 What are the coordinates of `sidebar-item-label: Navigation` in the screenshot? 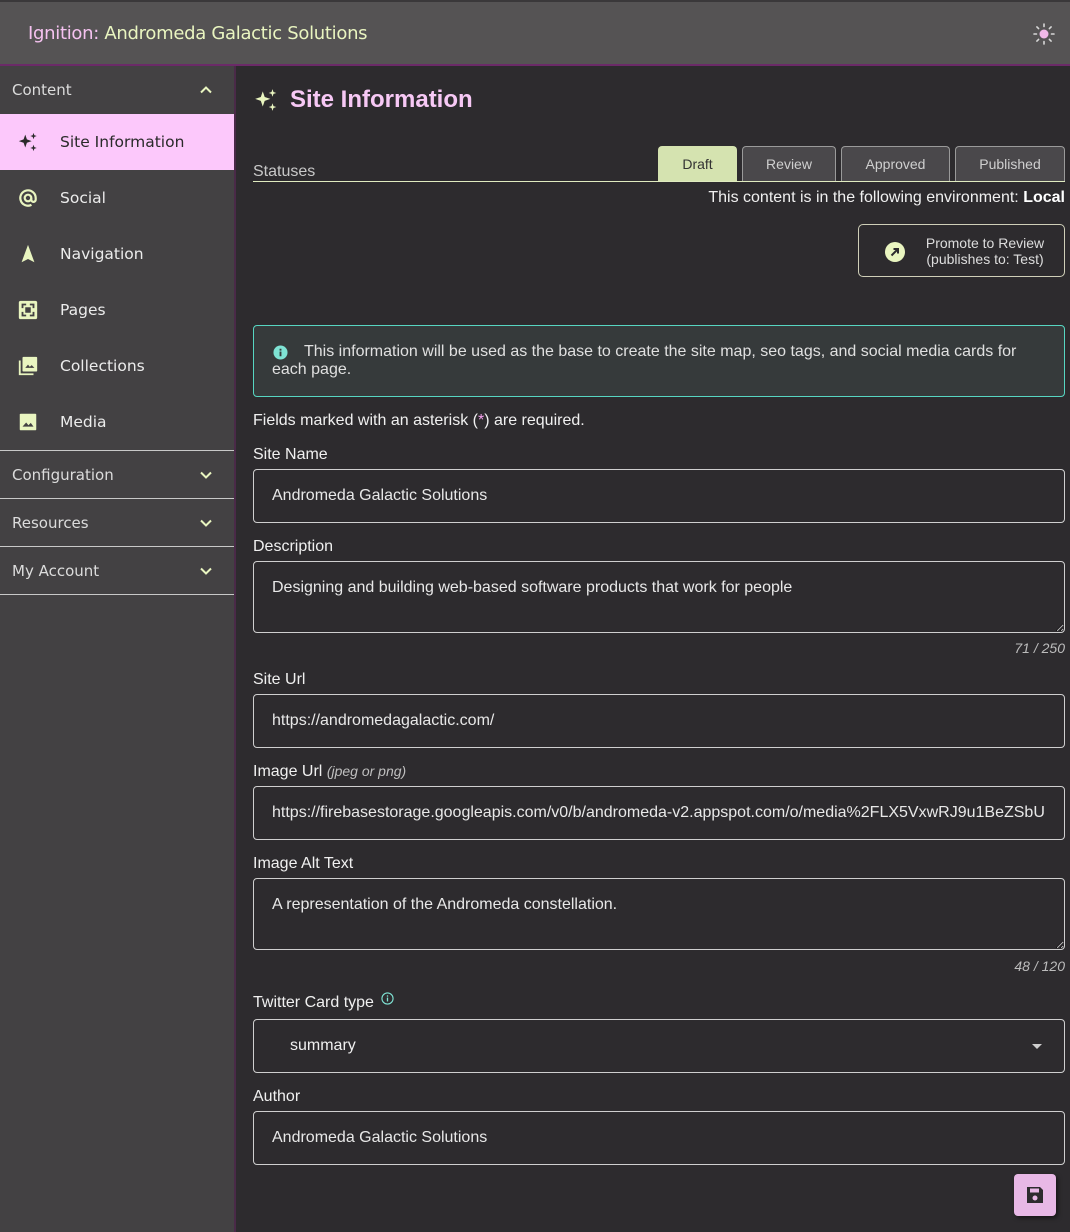 It's located at (102, 254).